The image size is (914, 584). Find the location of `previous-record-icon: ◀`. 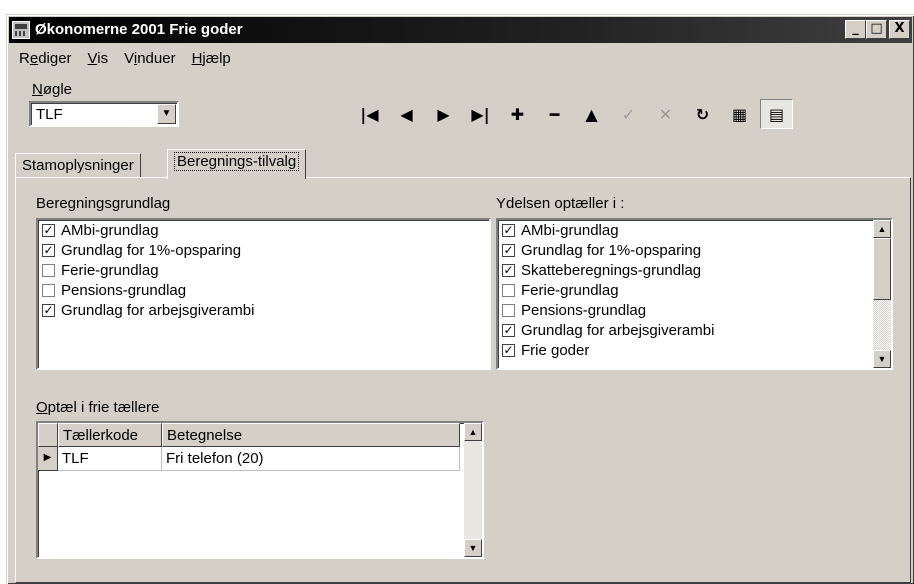

previous-record-icon: ◀ is located at coordinates (406, 114).